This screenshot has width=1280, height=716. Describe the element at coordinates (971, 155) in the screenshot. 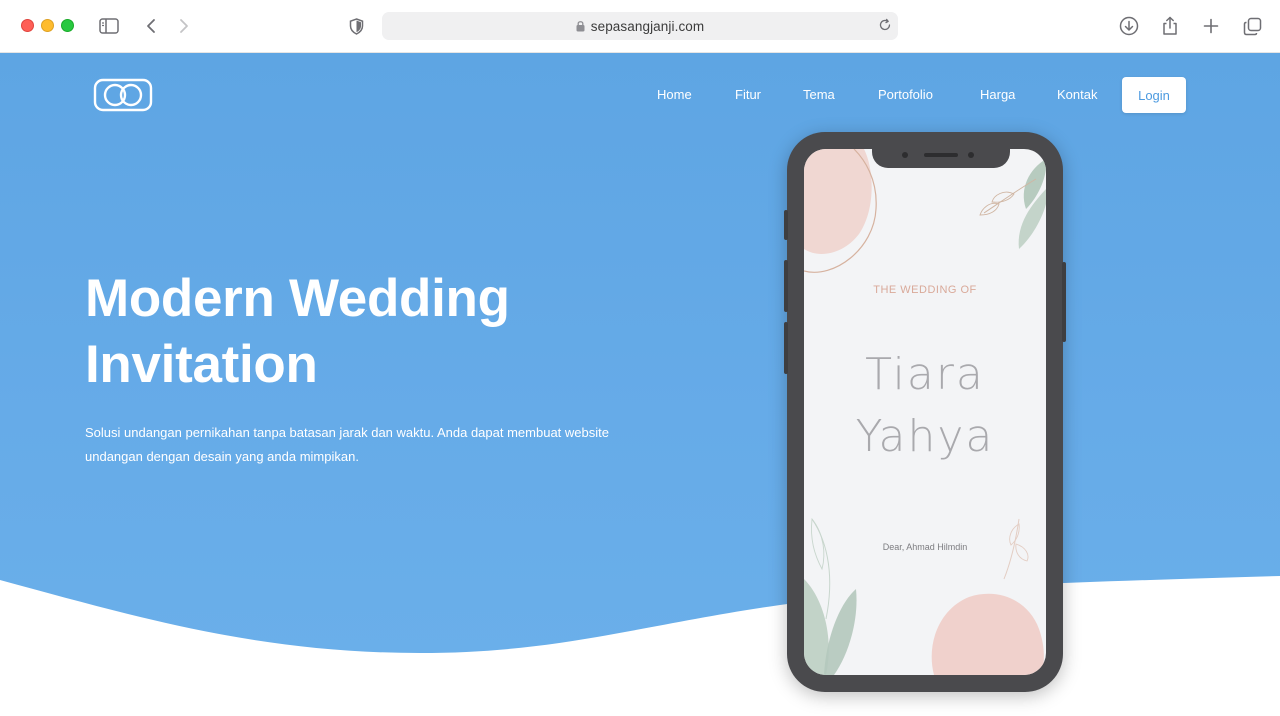

I see `front-camera` at that location.